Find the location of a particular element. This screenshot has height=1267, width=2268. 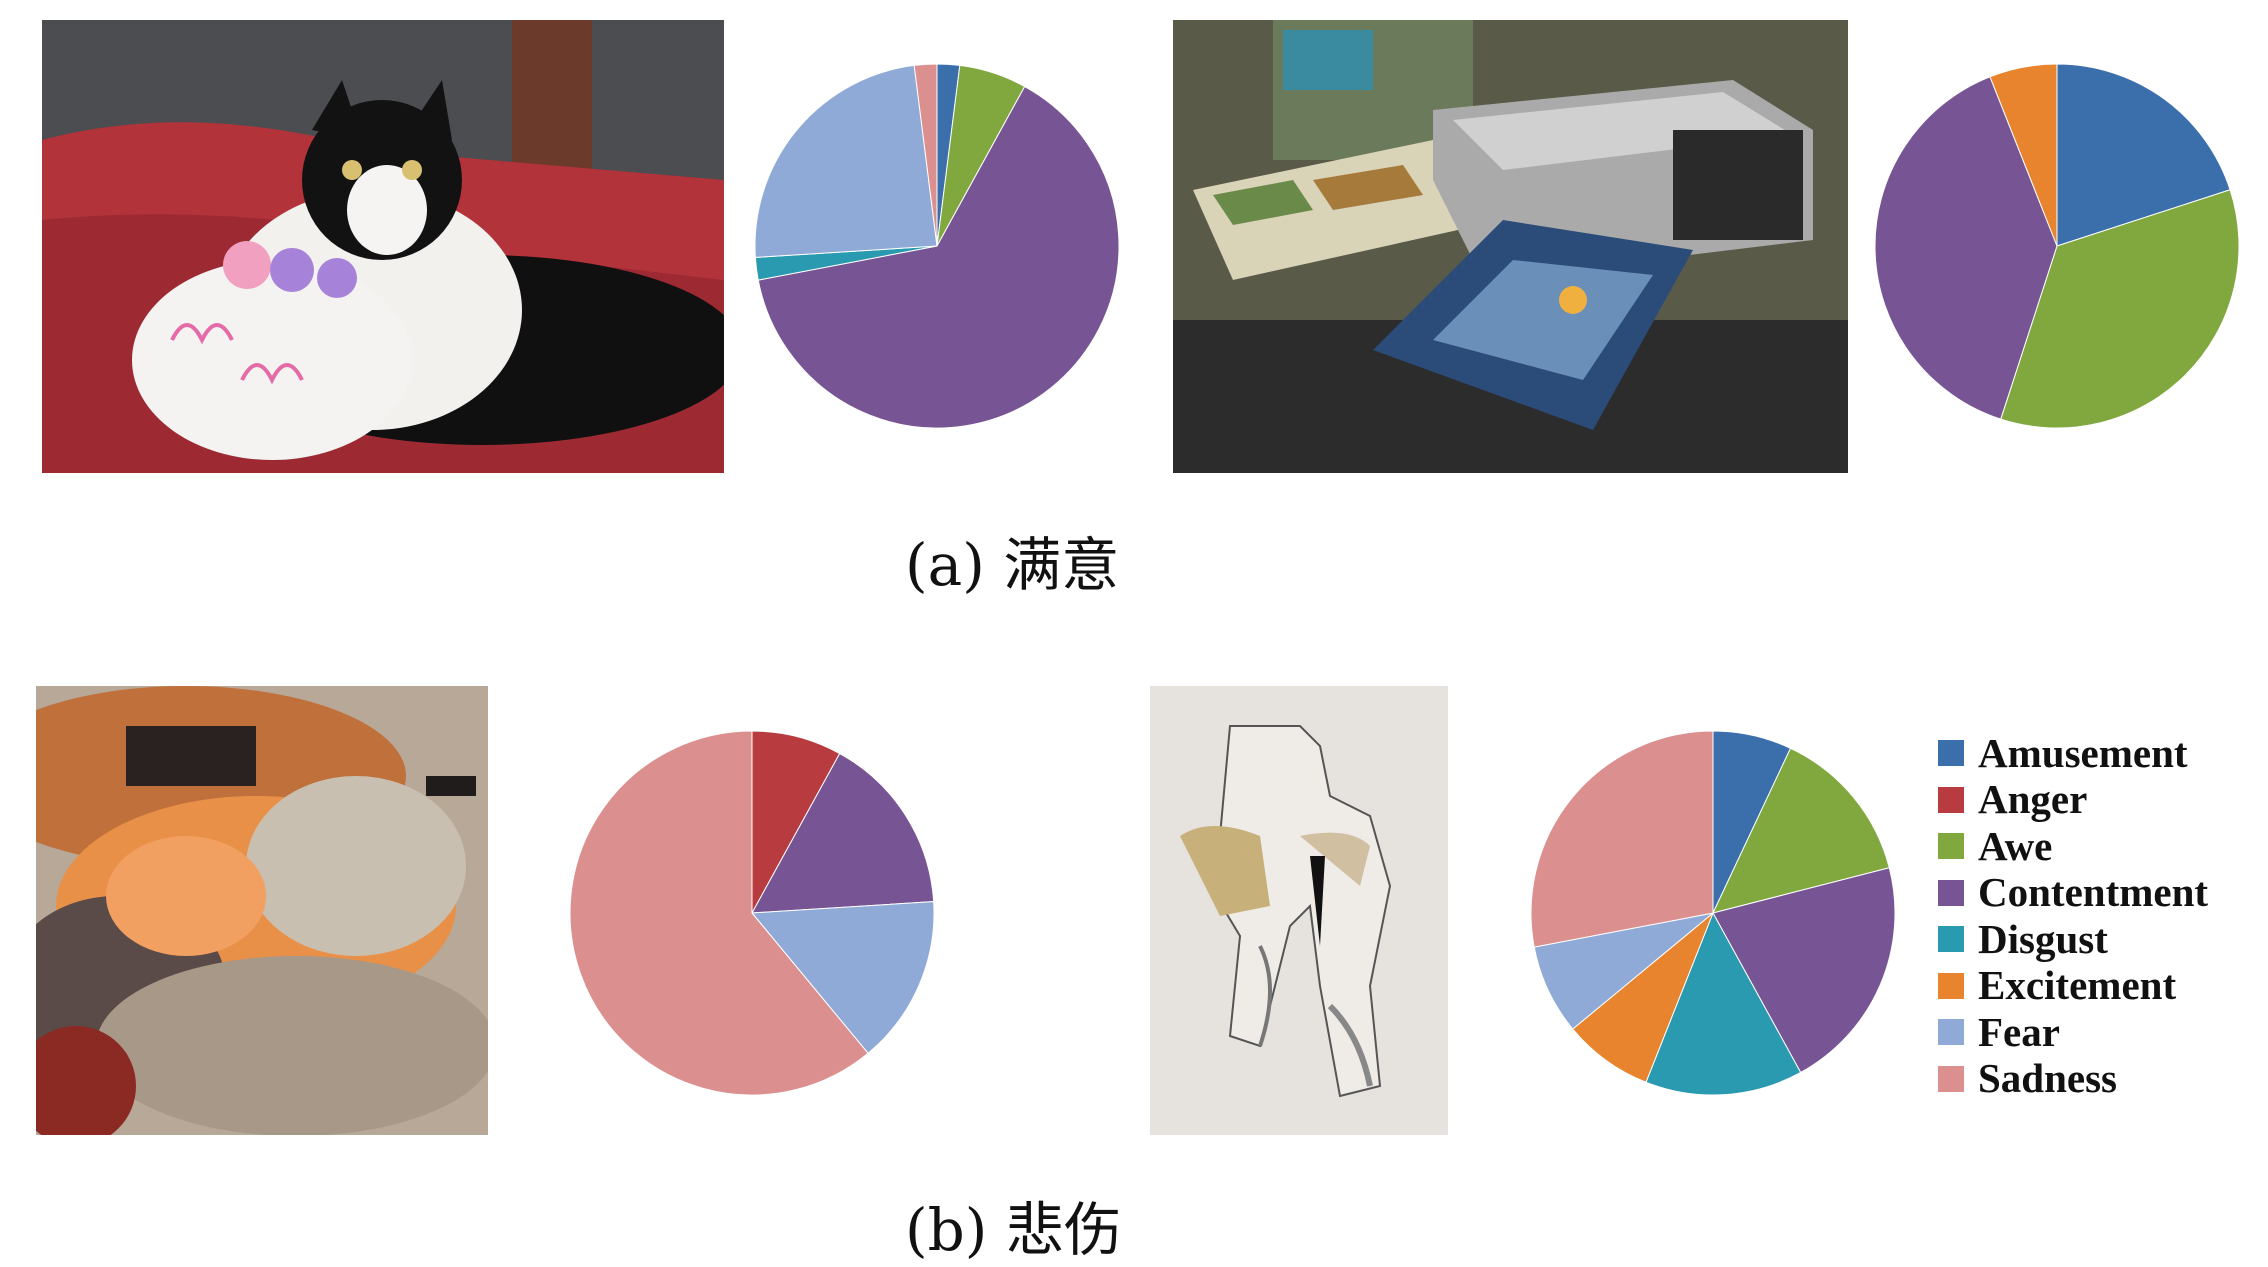

legend-item-contentment: Contentment is located at coordinates (2073, 893).